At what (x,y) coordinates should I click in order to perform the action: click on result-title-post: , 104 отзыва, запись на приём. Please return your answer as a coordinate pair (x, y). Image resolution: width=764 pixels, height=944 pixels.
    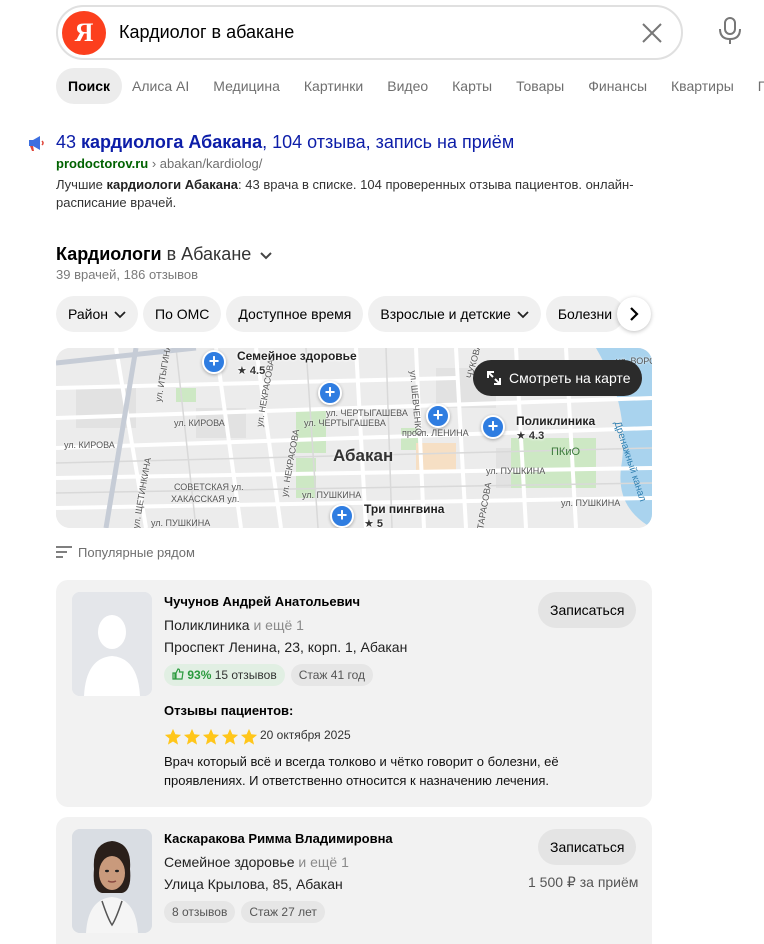
    Looking at the image, I should click on (388, 142).